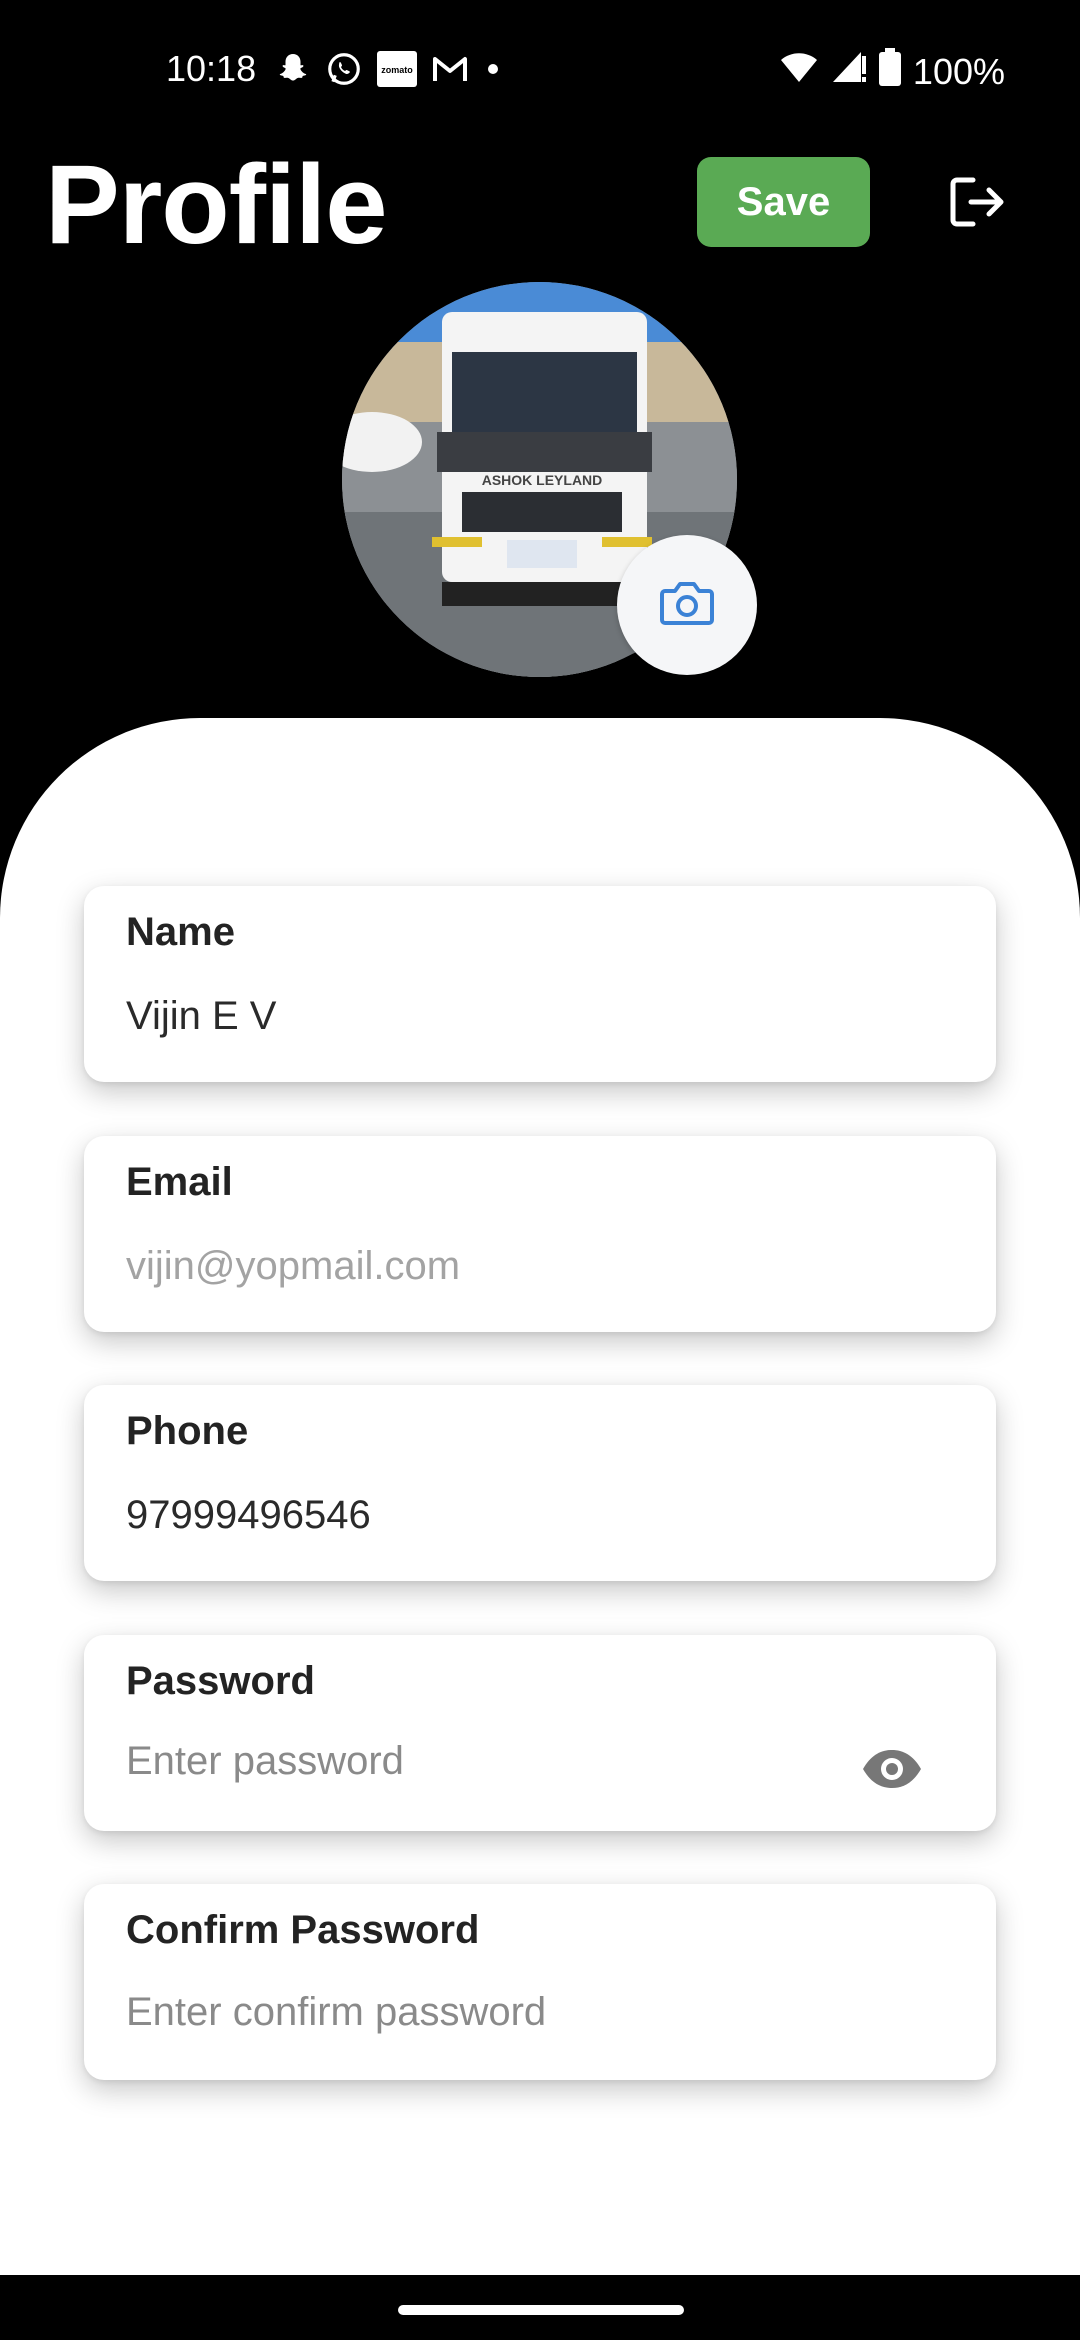 The width and height of the screenshot is (1080, 2340). I want to click on svg-text: zomato, so click(397, 70).